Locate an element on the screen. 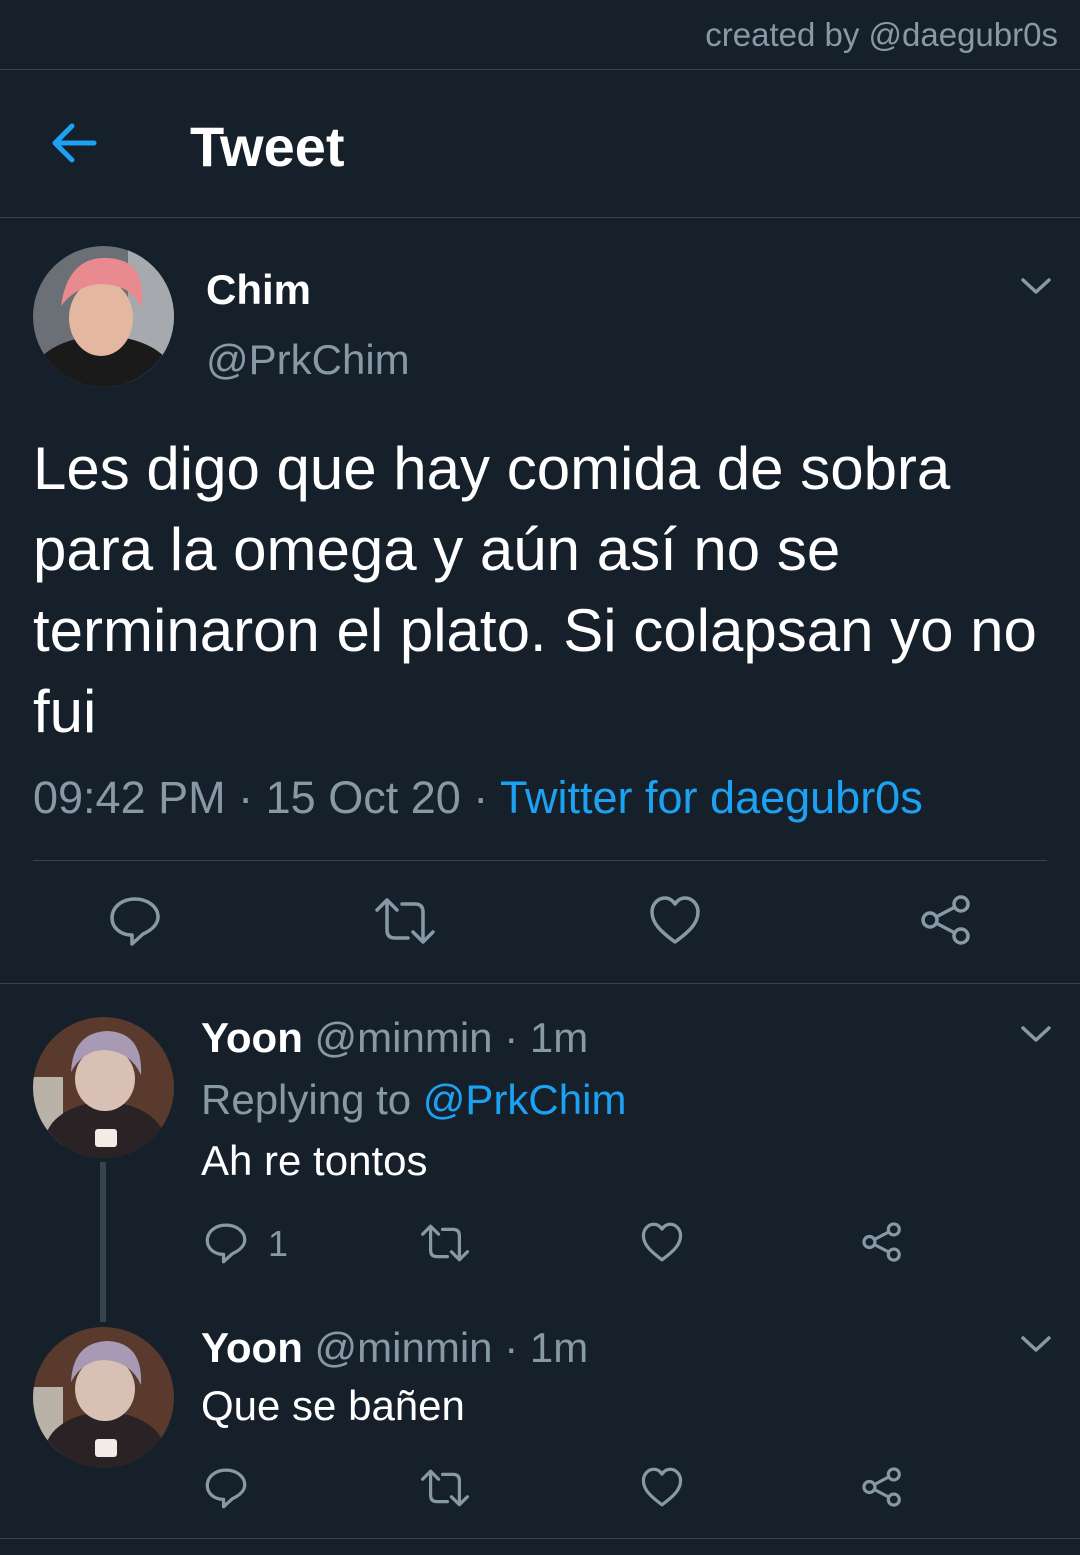 This screenshot has width=1080, height=1555. author-handle: @PrkChim is located at coordinates (308, 360).